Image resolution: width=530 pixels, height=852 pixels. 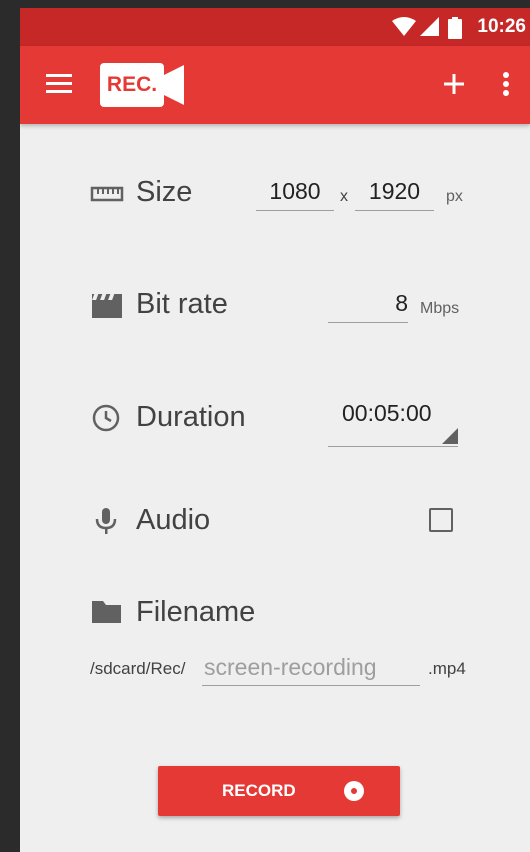 What do you see at coordinates (59, 84) in the screenshot?
I see `menu-icon` at bounding box center [59, 84].